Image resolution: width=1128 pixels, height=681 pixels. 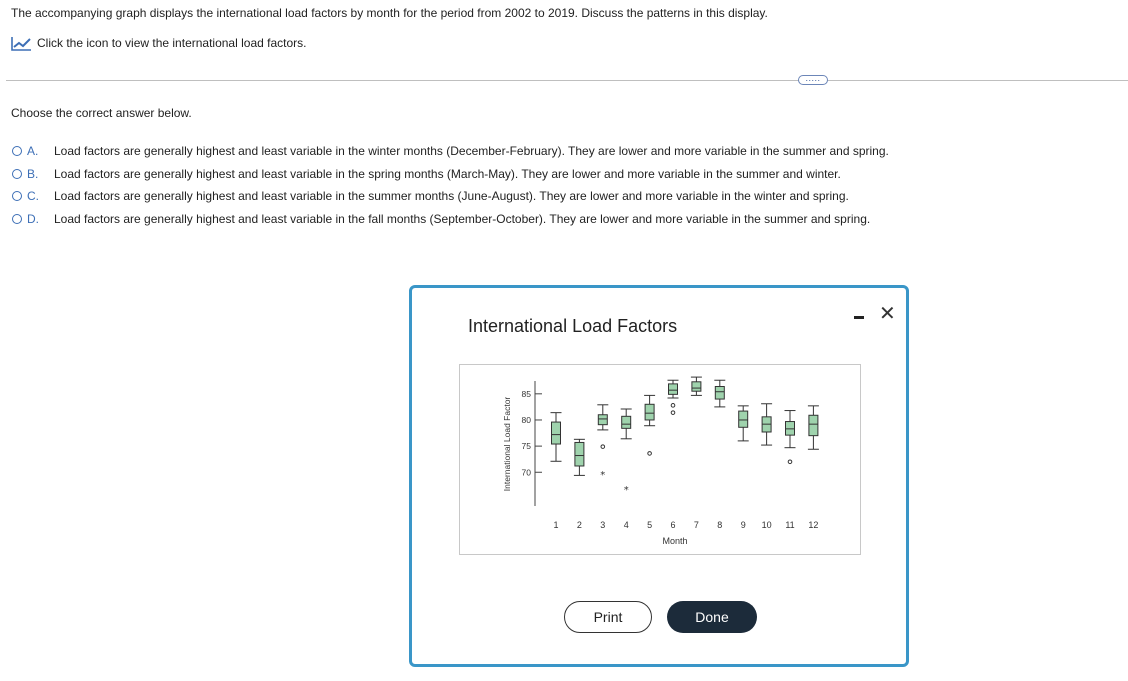 I want to click on minimize-icon, so click(x=859, y=318).